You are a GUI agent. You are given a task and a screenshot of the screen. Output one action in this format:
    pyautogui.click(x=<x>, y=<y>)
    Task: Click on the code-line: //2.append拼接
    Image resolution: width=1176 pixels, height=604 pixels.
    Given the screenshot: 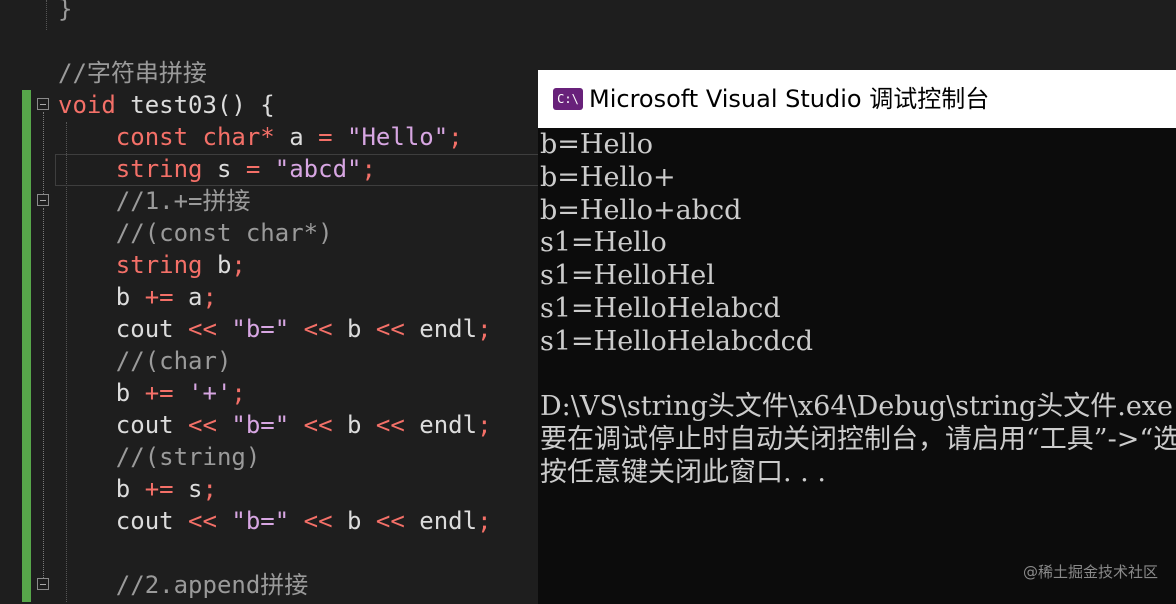 What is the action you would take?
    pyautogui.click(x=183, y=585)
    